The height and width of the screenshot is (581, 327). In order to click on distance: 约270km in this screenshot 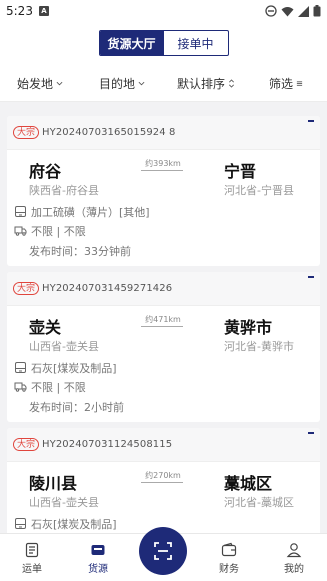, I will do `click(163, 475)`.